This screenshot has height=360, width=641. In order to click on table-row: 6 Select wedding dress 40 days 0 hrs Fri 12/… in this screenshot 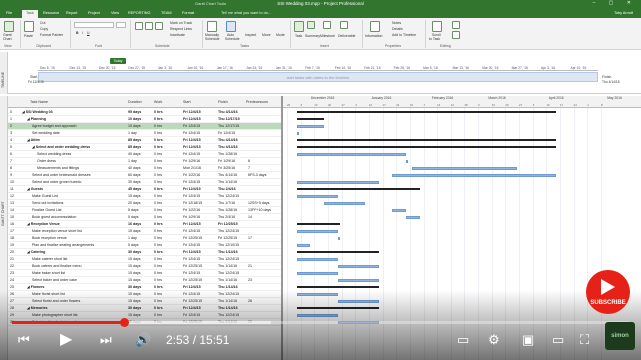, I will do `click(144, 154)`.